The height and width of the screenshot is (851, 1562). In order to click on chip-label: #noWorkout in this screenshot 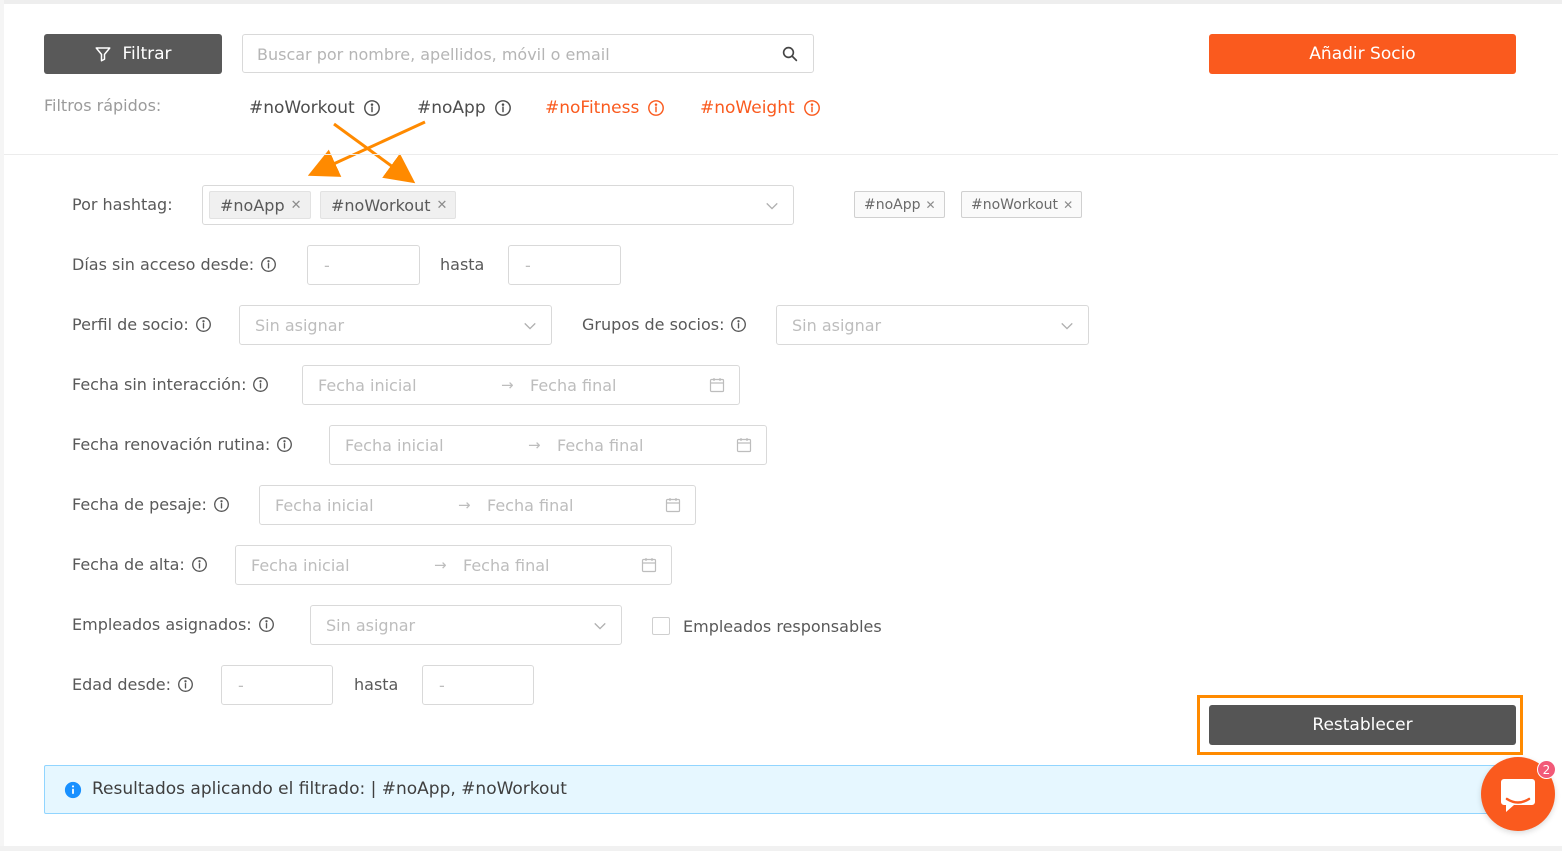, I will do `click(381, 205)`.